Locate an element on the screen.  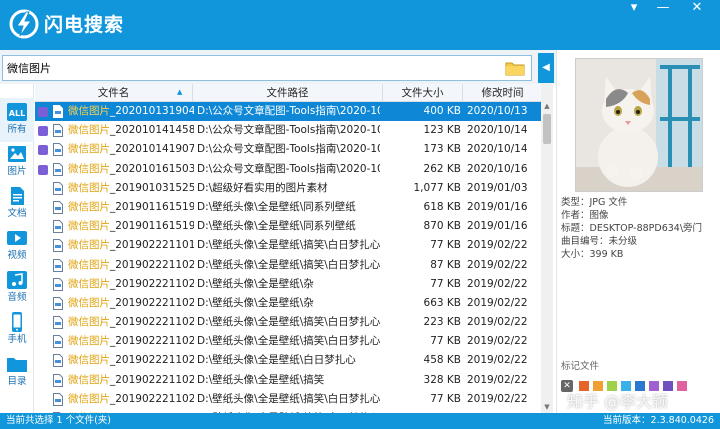
search-input is located at coordinates (247, 68).